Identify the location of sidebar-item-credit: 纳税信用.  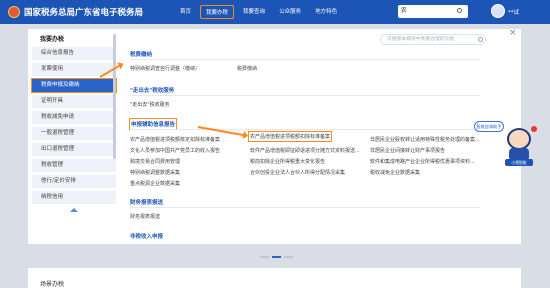
(74, 197).